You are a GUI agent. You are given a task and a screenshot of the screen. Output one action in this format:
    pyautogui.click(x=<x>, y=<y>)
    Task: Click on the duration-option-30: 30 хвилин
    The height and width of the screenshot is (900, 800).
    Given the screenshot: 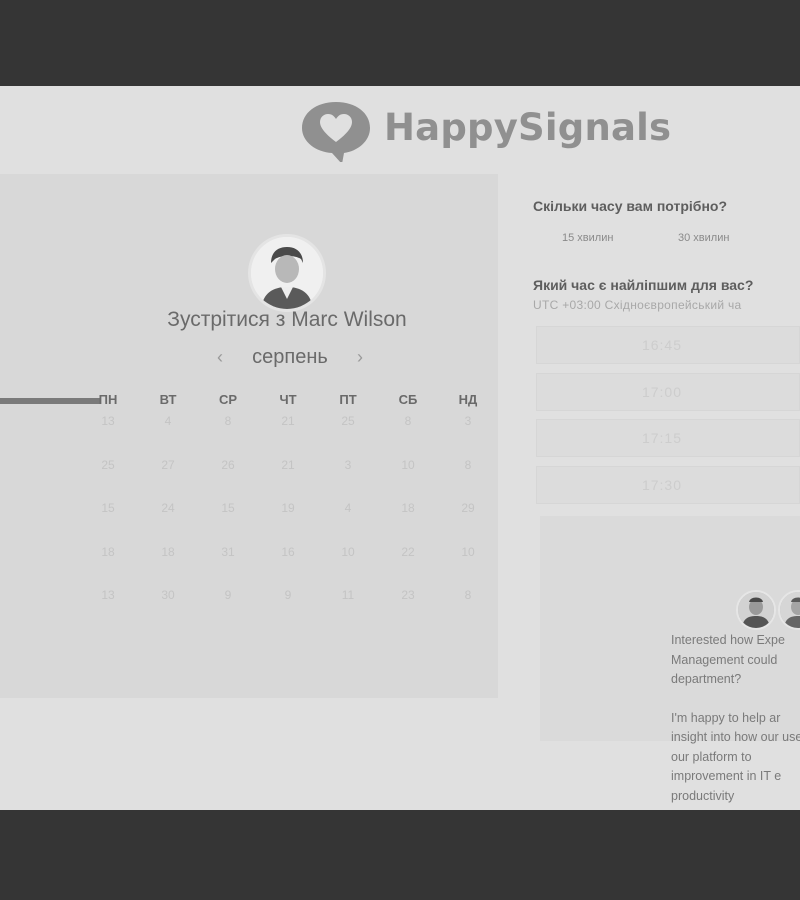 What is the action you would take?
    pyautogui.click(x=703, y=238)
    